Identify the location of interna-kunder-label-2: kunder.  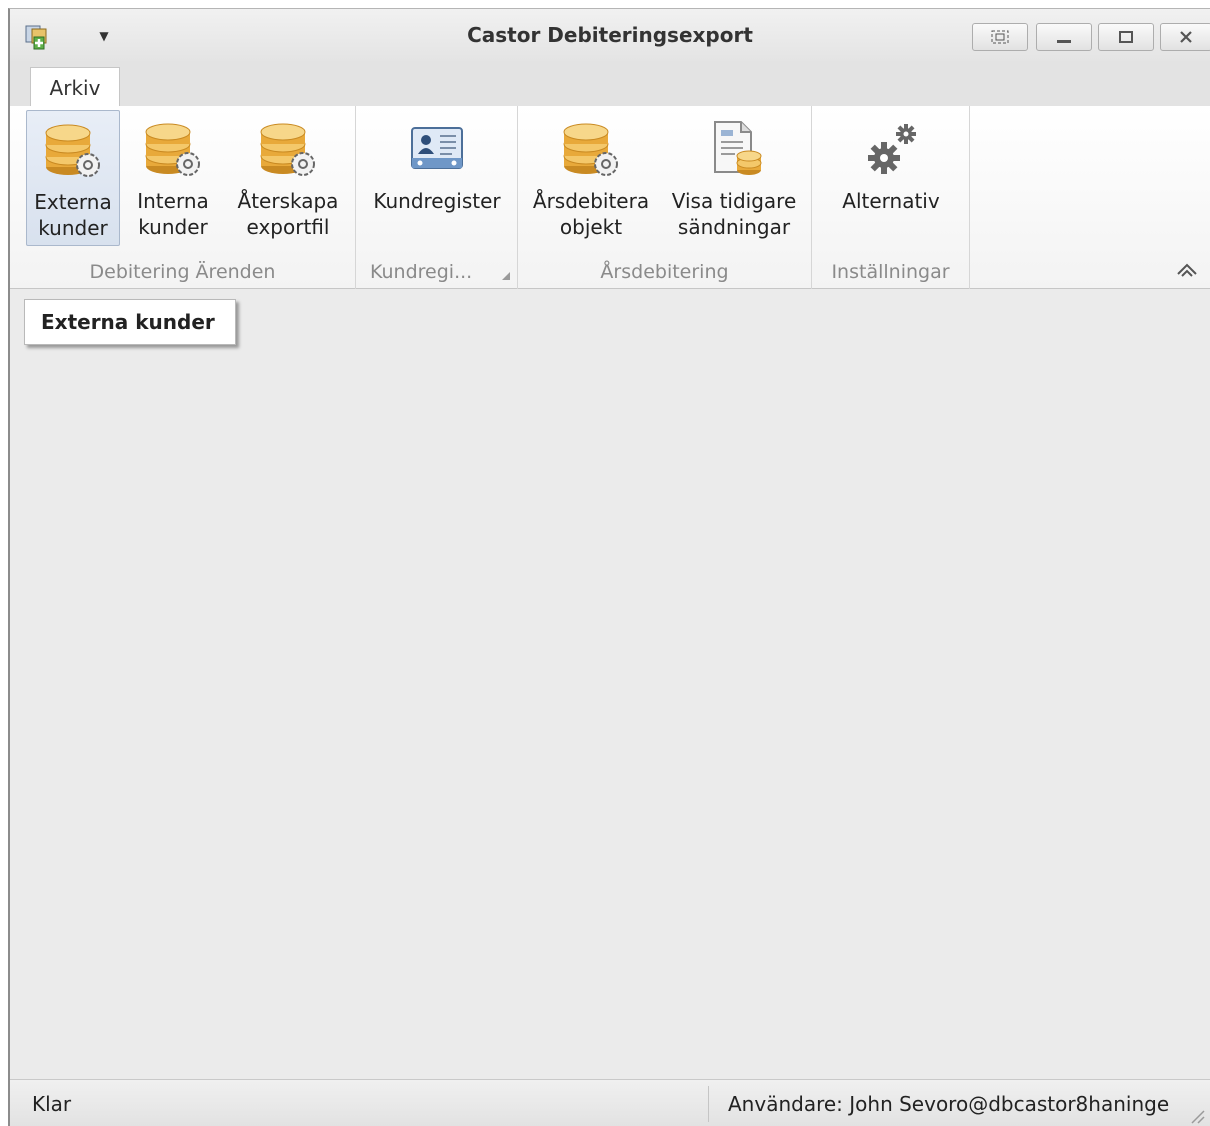
(173, 227).